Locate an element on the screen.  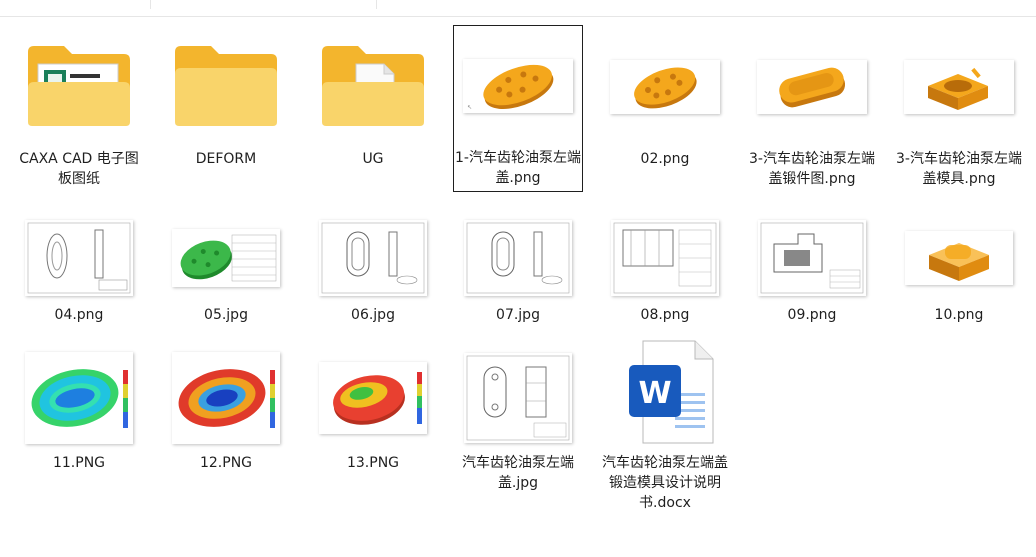
file-name: 06.jpg is located at coordinates (373, 315).